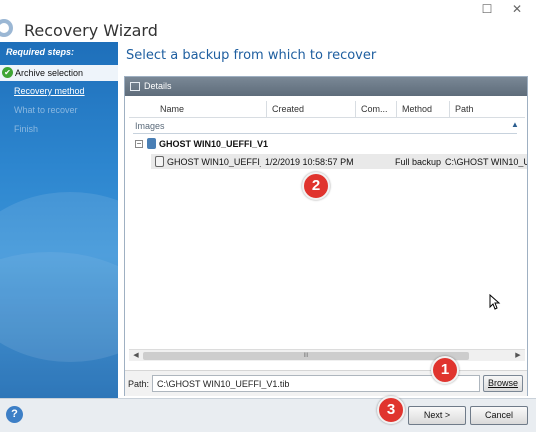 The width and height of the screenshot is (536, 432). What do you see at coordinates (14, 414) in the screenshot?
I see `help-icon: ?` at bounding box center [14, 414].